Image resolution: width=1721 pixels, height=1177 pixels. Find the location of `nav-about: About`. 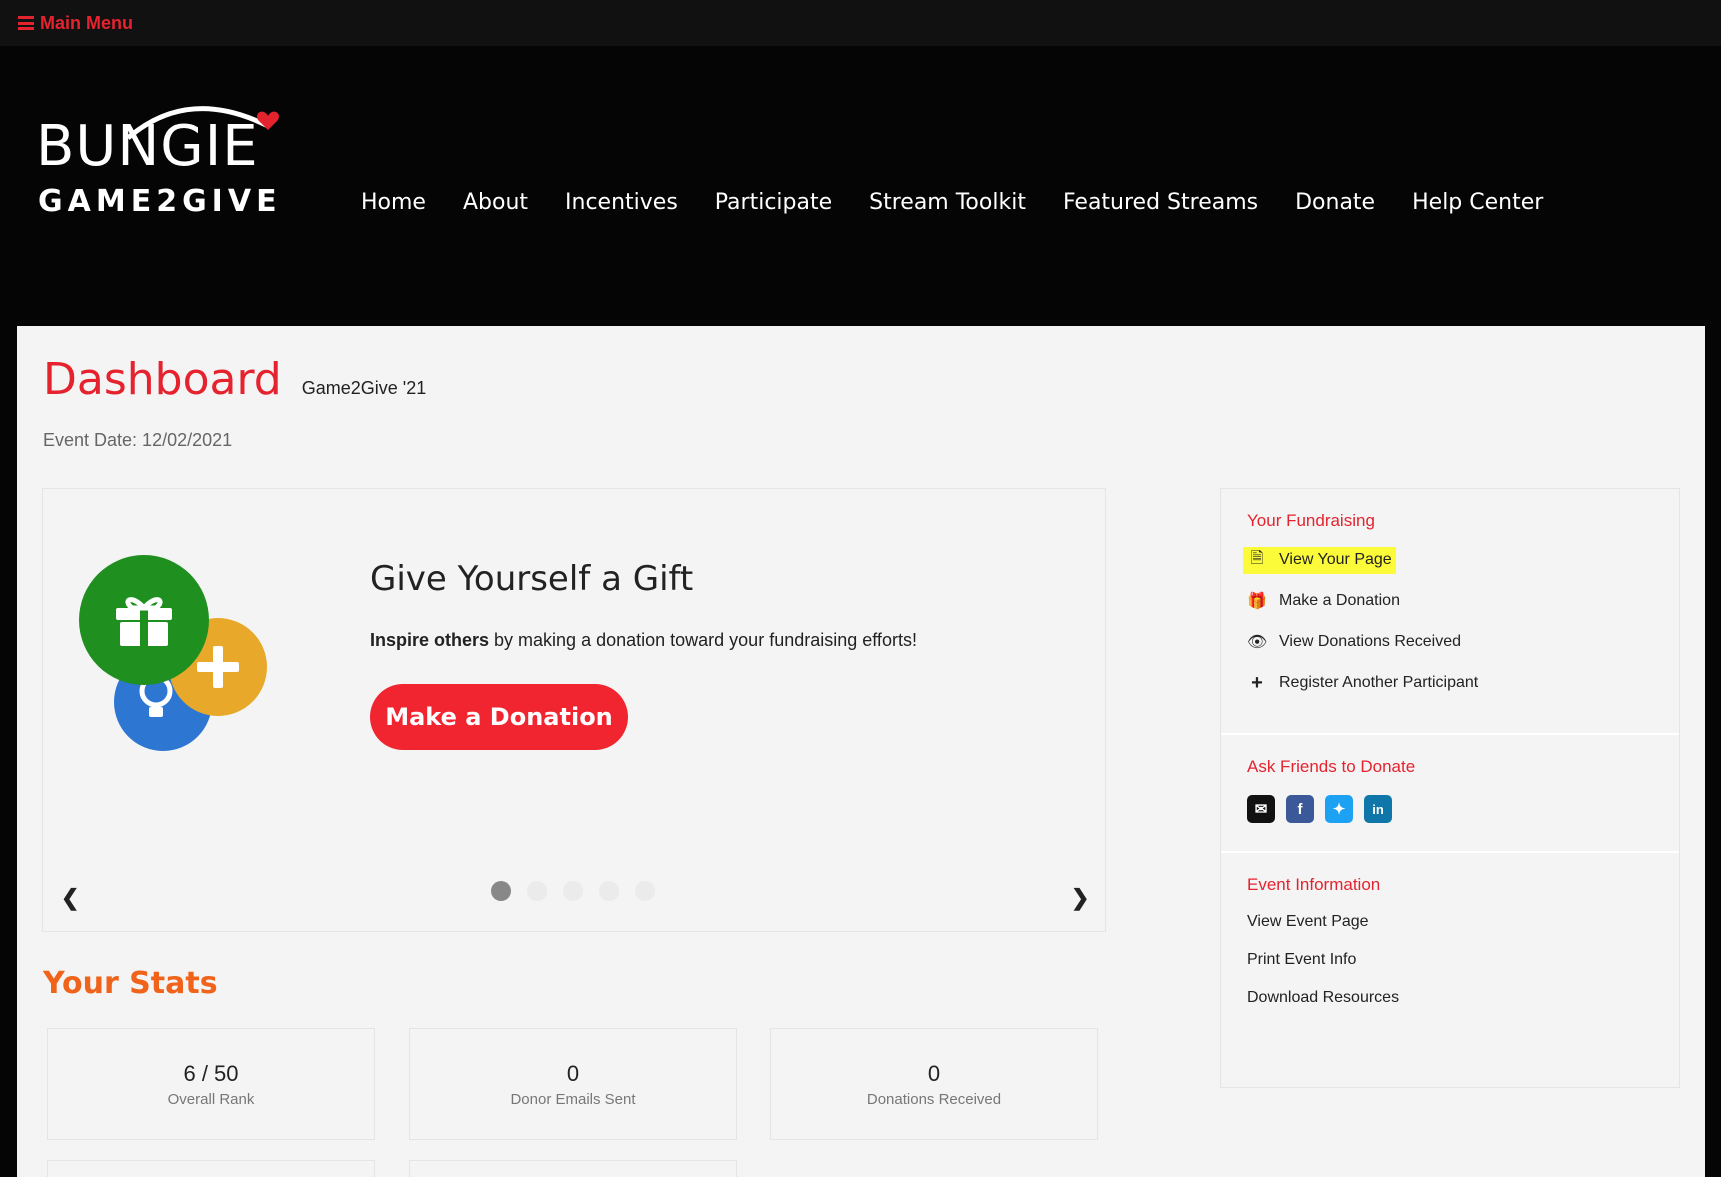

nav-about: About is located at coordinates (495, 202).